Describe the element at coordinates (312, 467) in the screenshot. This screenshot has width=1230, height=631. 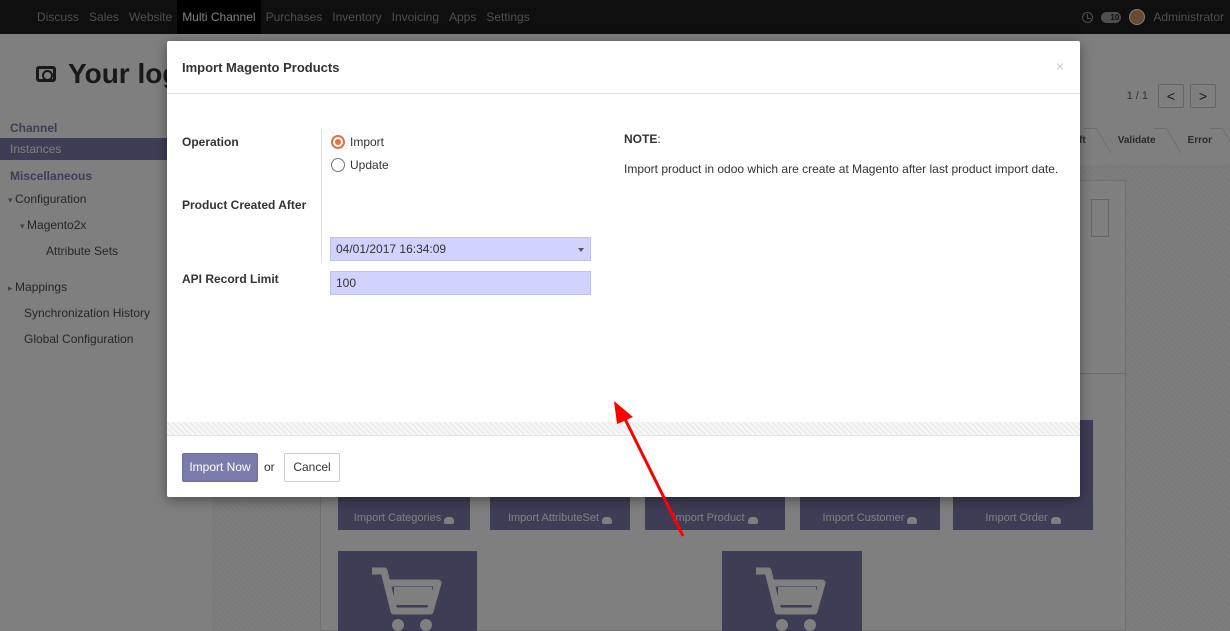
I see `cancel-button: Cancel` at that location.